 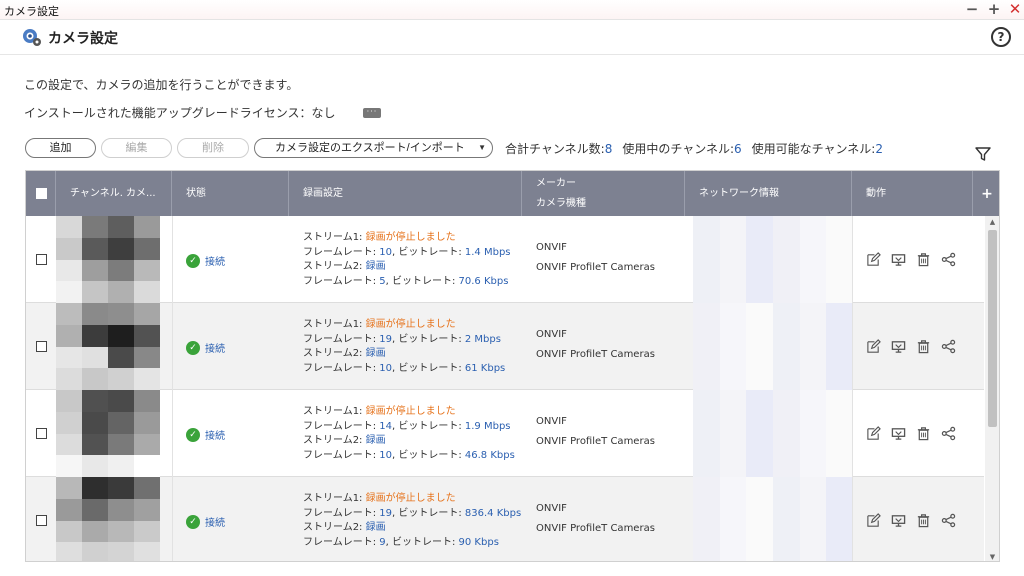 I want to click on vertical-scrollbar: ▲ ▼, so click(x=992, y=388).